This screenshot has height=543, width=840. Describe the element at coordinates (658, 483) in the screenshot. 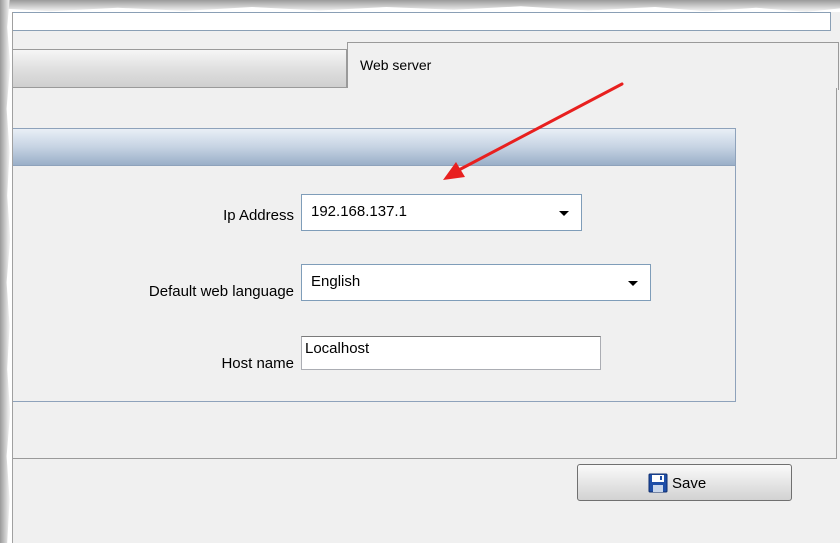

I see `floppy-disk-icon` at that location.